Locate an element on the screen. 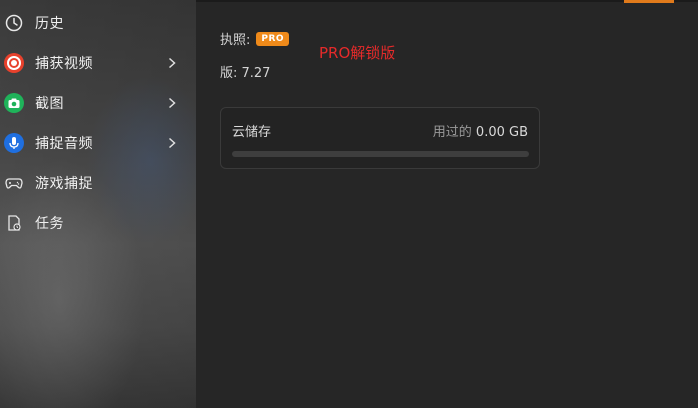  usage-label: 用过的 is located at coordinates (452, 132).